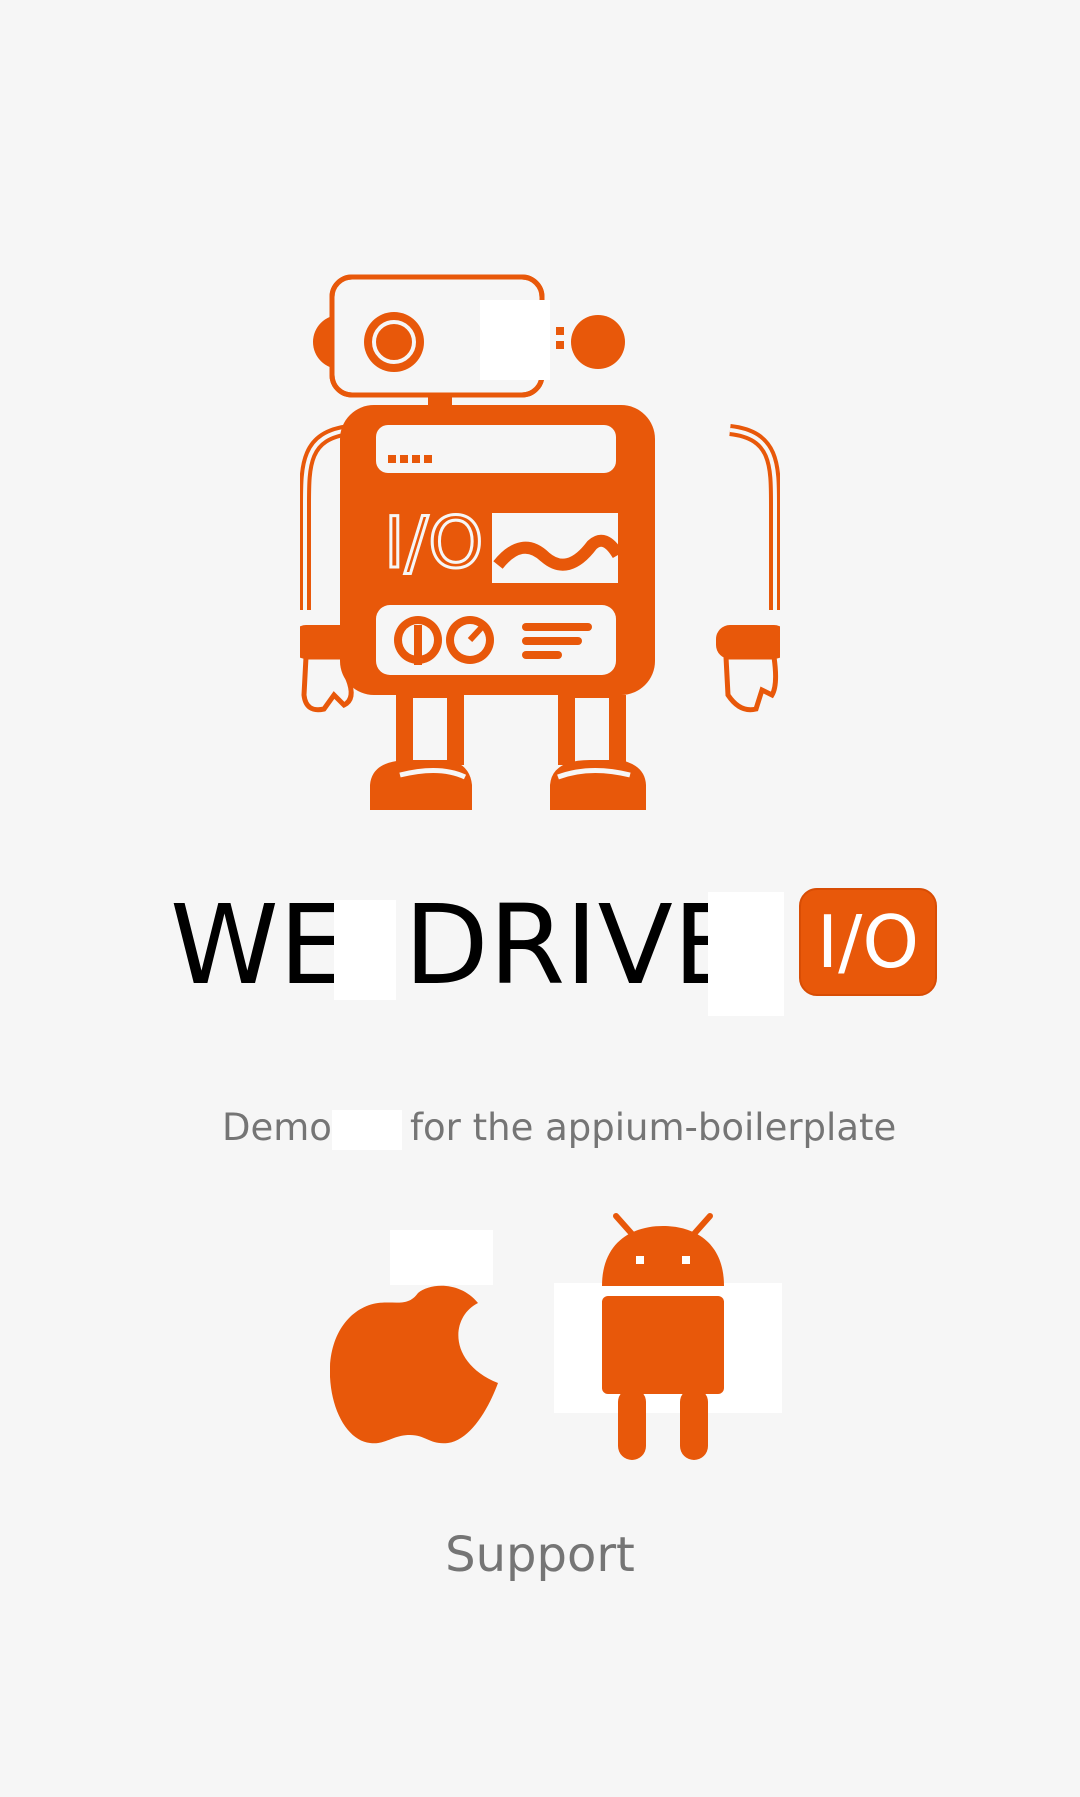  What do you see at coordinates (663, 1336) in the screenshot?
I see `android-icon` at bounding box center [663, 1336].